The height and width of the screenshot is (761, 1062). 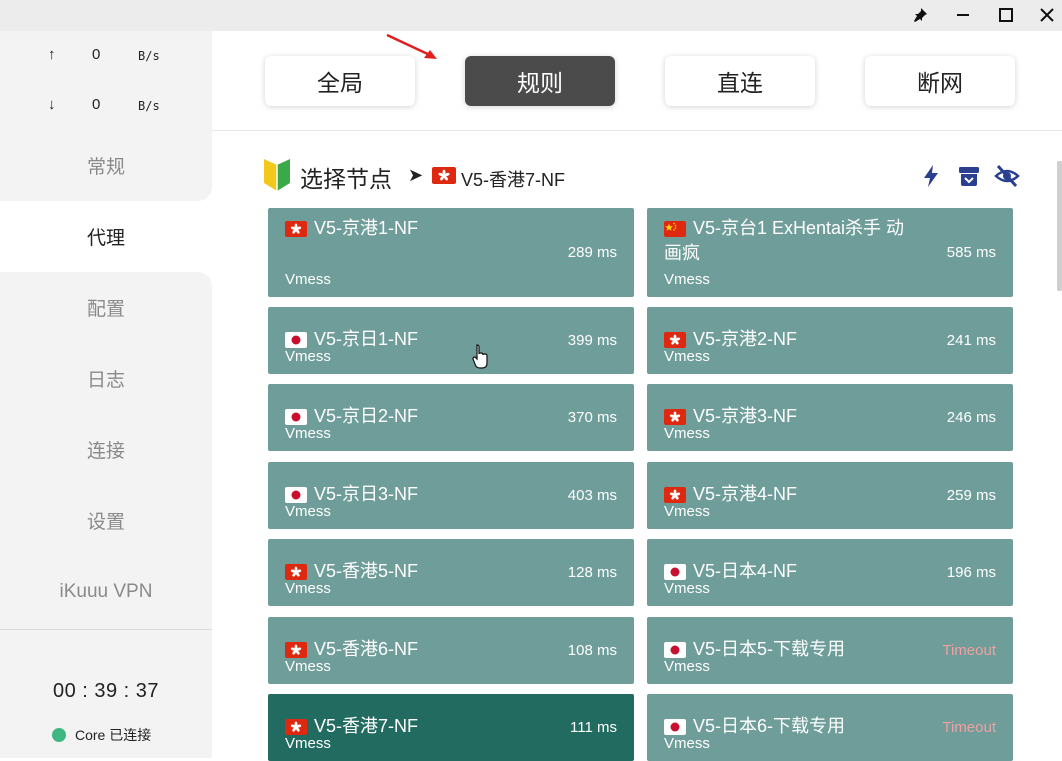 I want to click on proxy-node-card: V5-京港4-NF Vmess 259 ms, so click(x=830, y=495).